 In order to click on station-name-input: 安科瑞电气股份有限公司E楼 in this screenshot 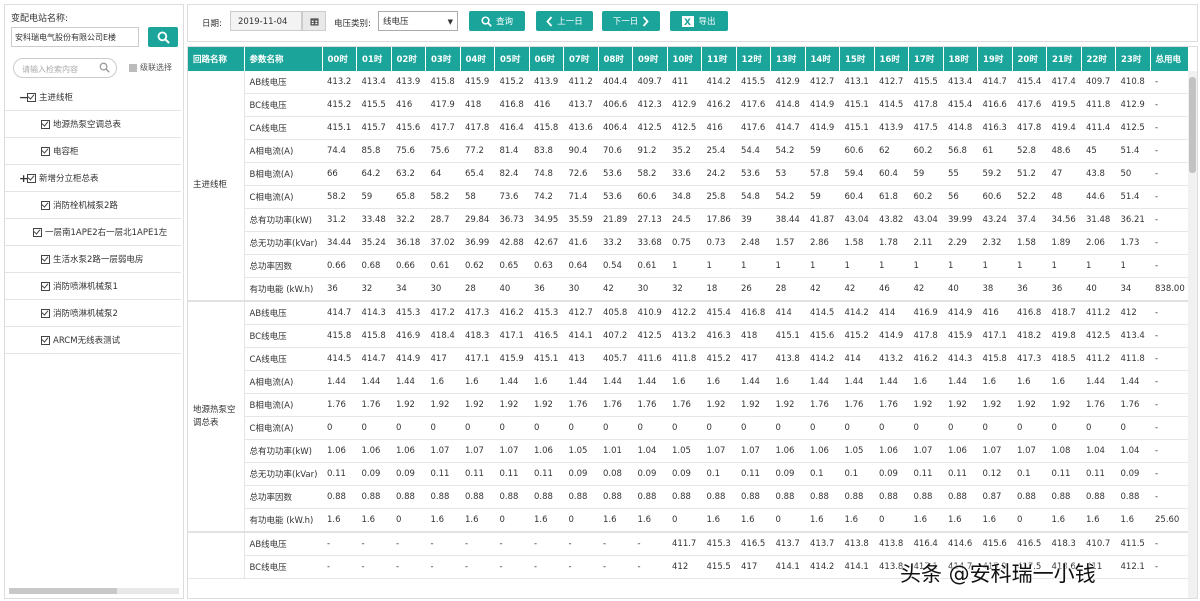, I will do `click(75, 37)`.